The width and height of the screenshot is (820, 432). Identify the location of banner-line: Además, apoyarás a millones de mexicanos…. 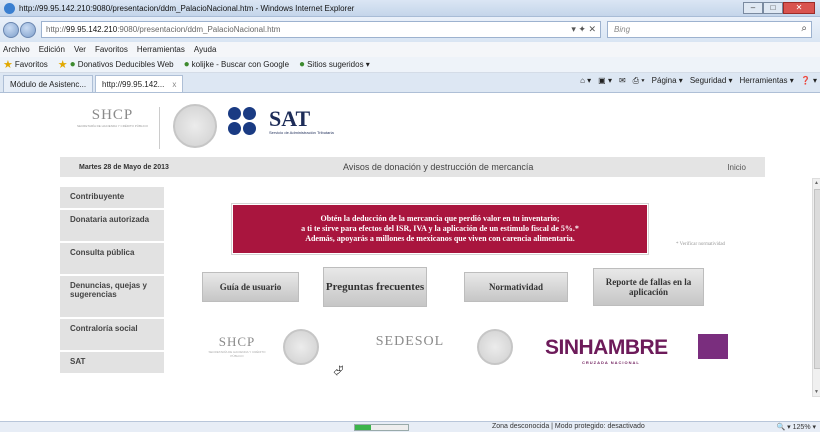
(440, 238).